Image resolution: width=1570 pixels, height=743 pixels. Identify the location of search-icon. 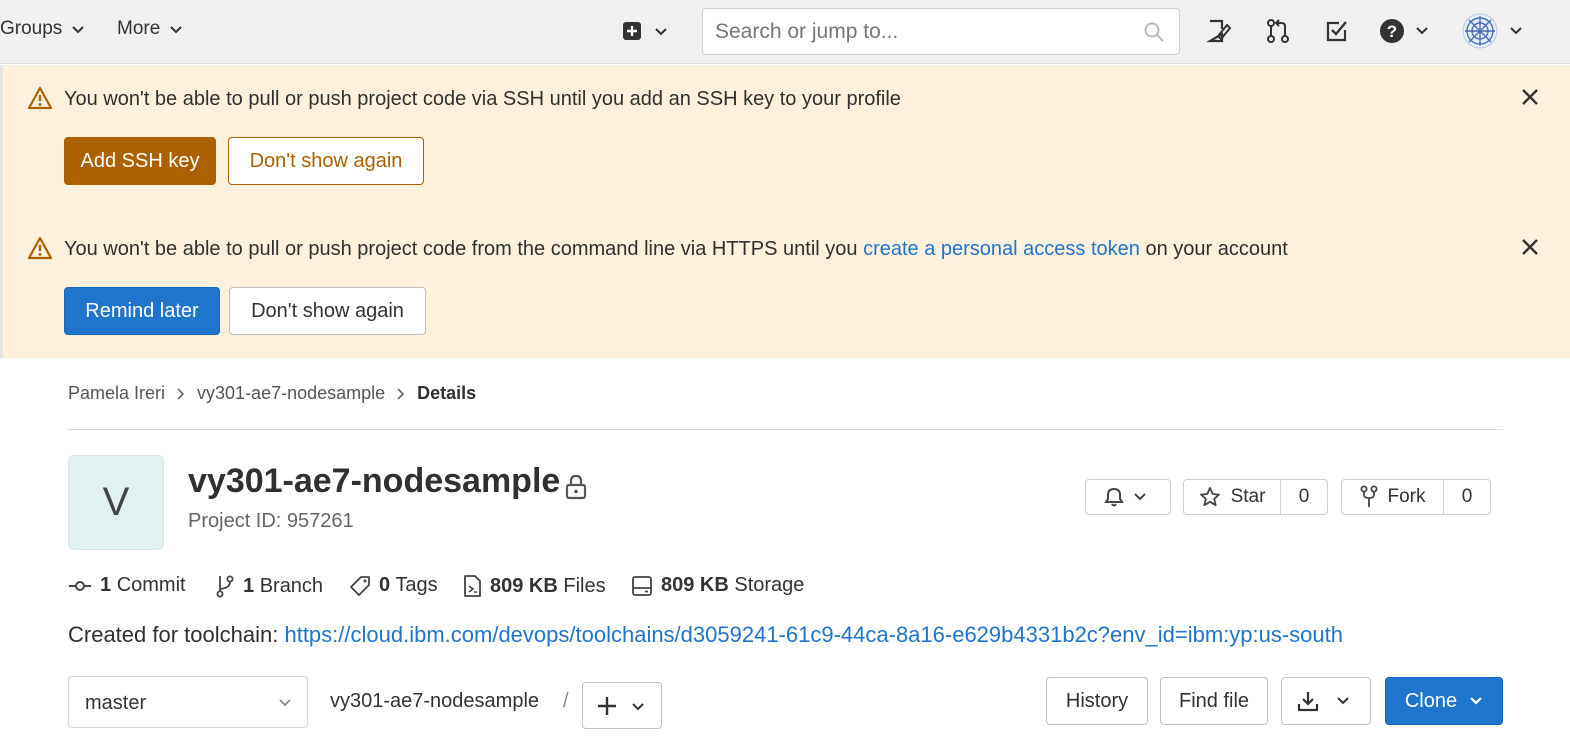
(1154, 32).